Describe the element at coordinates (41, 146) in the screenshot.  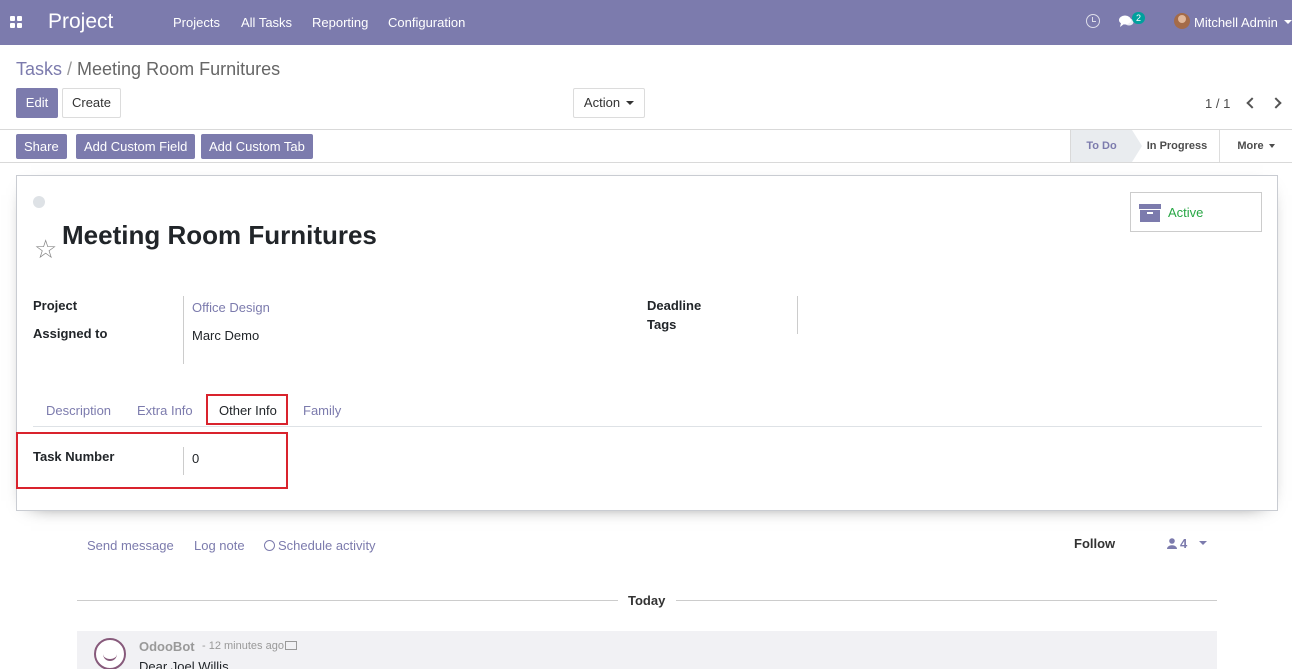
I see `share-button: Share` at that location.